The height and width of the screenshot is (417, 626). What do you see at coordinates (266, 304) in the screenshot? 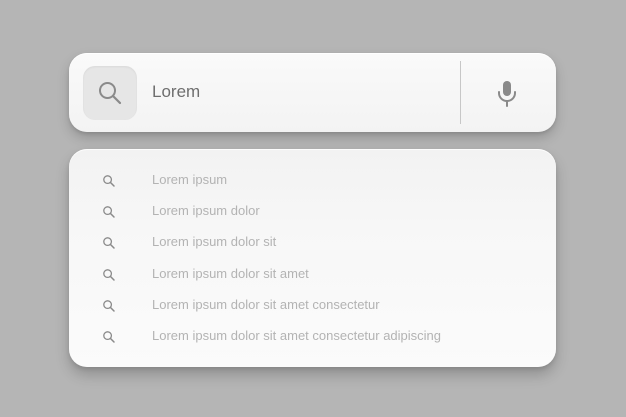
I see `suggestion-label: Lorem ipsum dolor sit amet consectetur` at bounding box center [266, 304].